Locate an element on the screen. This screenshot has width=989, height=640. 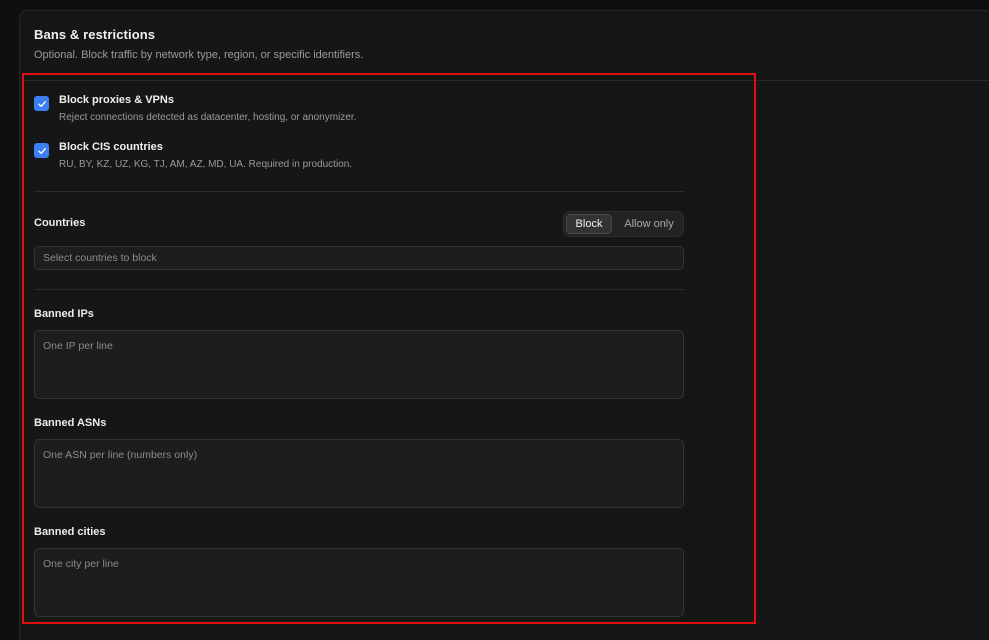
block-proxies-checkbox is located at coordinates (41, 103).